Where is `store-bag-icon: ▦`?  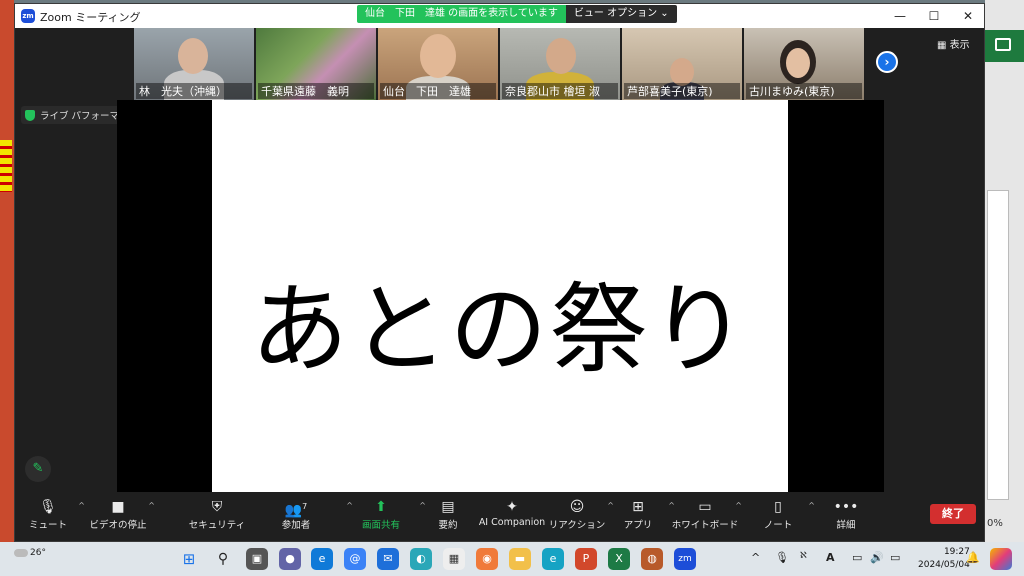
store-bag-icon: ▦ is located at coordinates (454, 559).